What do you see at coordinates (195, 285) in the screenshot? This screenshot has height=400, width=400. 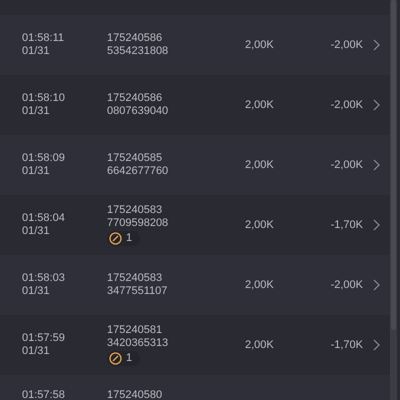 I see `transaction-row: 01:58:03 01/31 175240583 3477551107 2,00K -2,00K` at bounding box center [195, 285].